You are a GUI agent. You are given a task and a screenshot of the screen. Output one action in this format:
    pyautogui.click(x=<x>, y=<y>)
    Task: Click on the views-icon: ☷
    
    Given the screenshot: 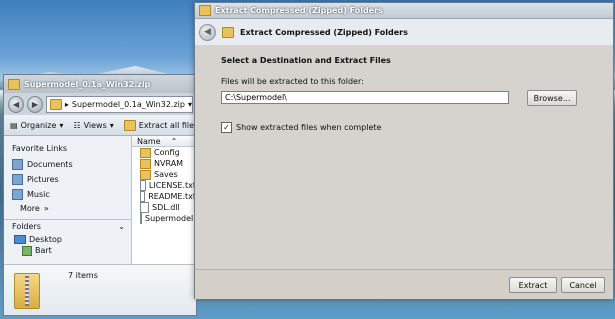 What is the action you would take?
    pyautogui.click(x=77, y=125)
    